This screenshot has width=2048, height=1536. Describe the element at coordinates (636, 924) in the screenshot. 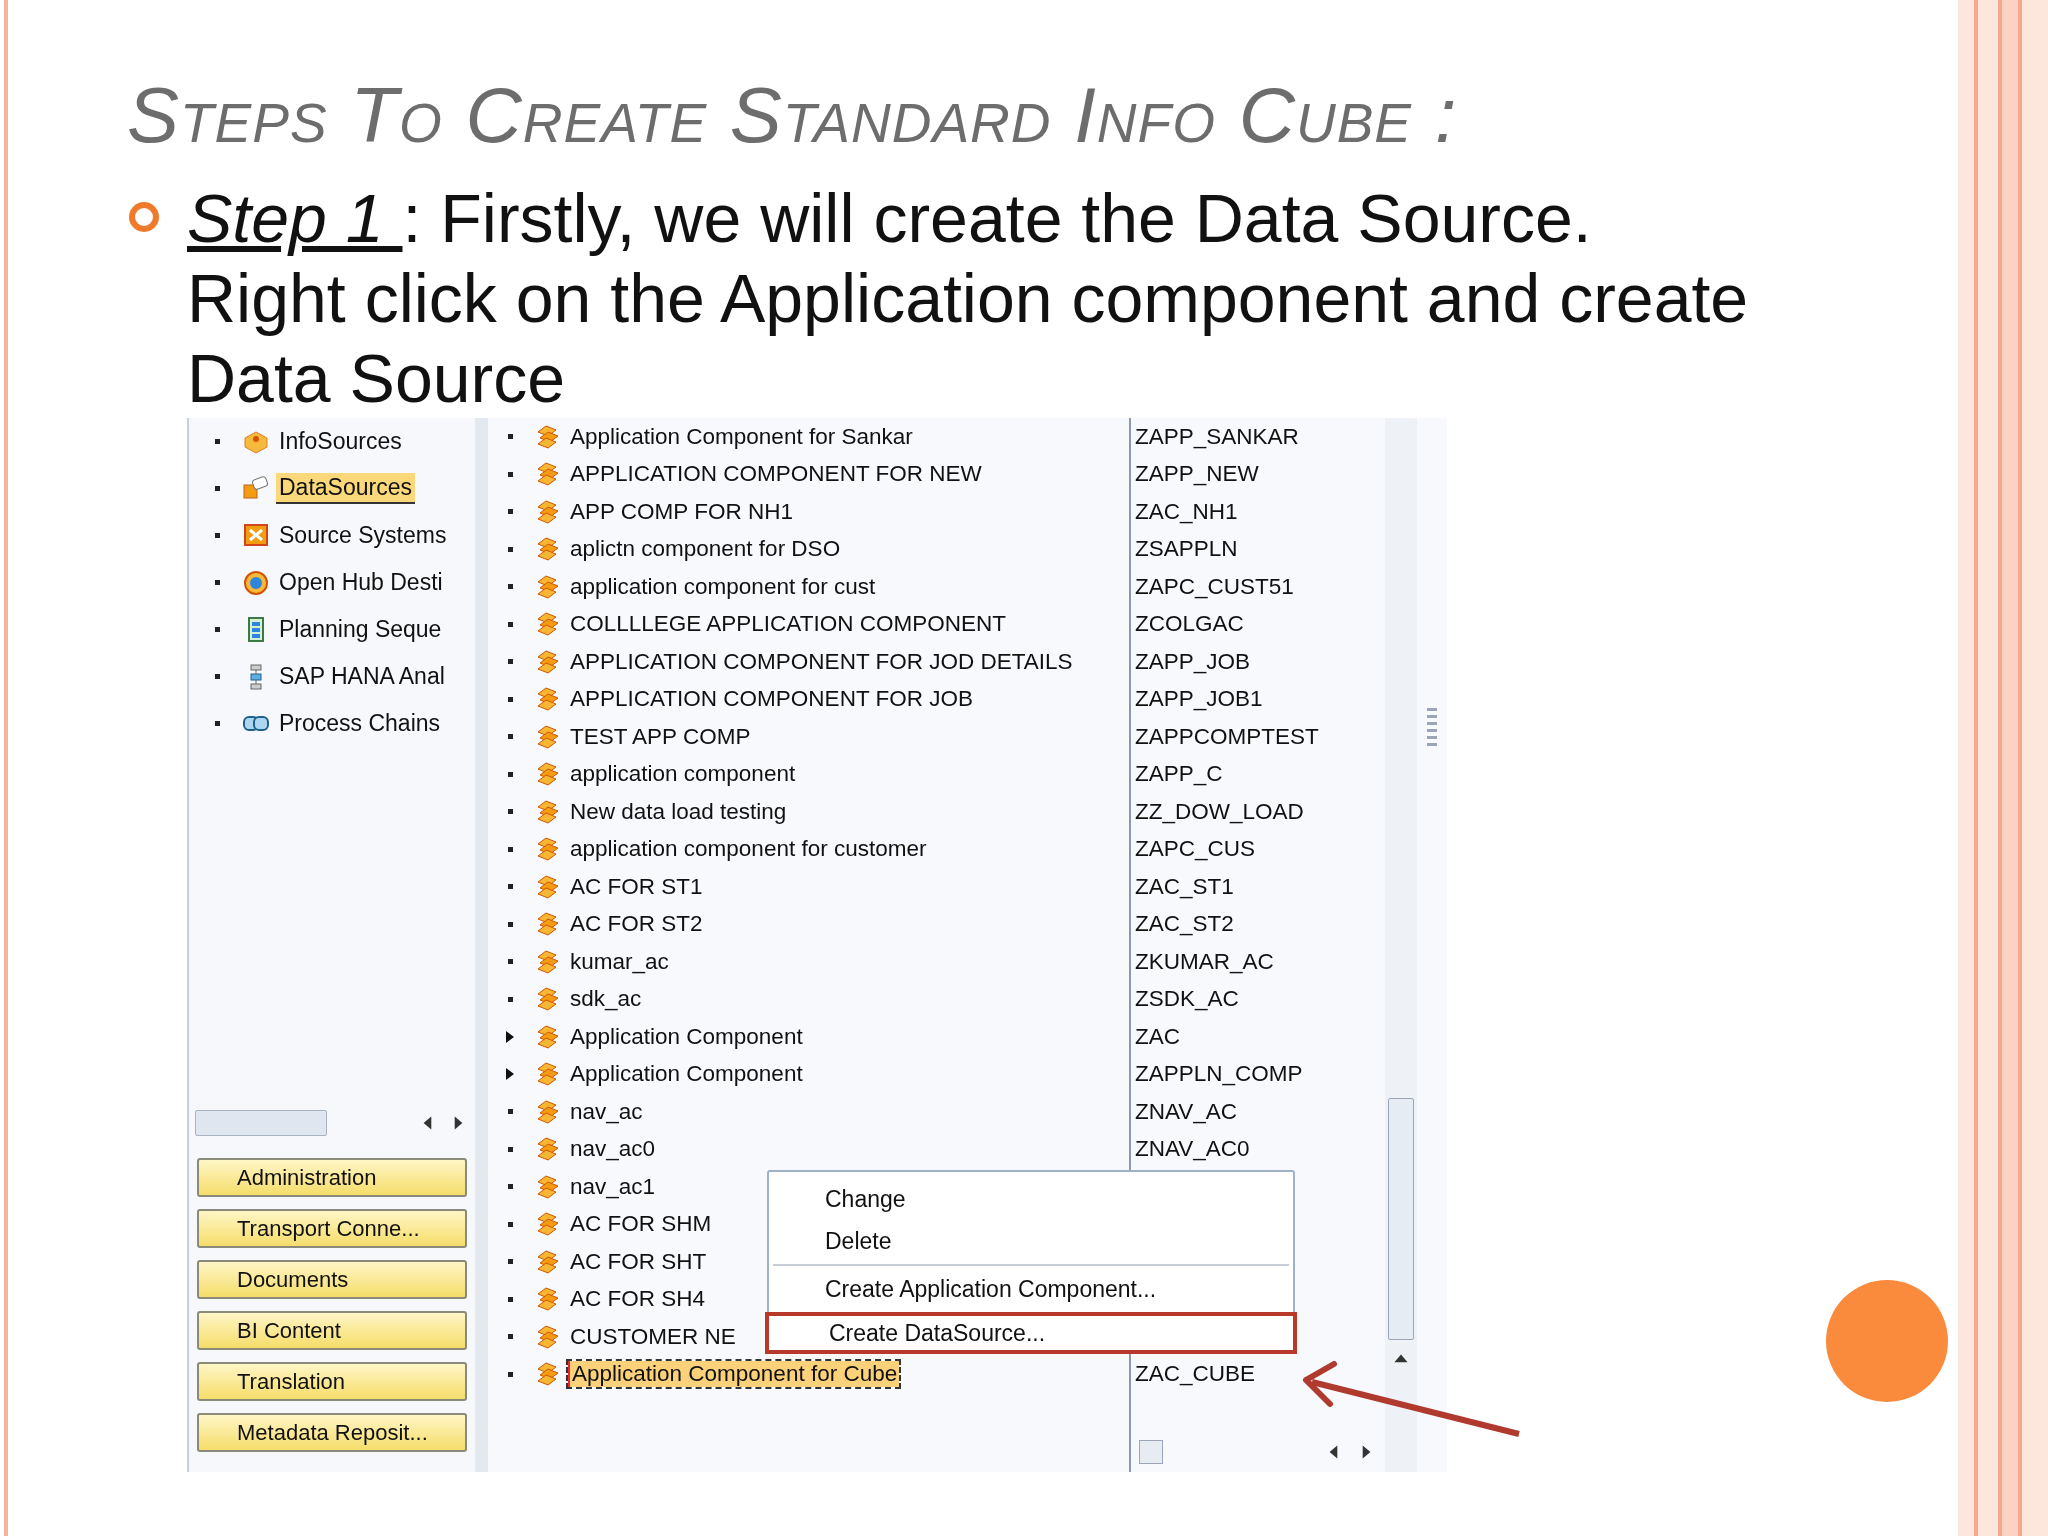

I see `component-name: AC FOR ST2` at that location.